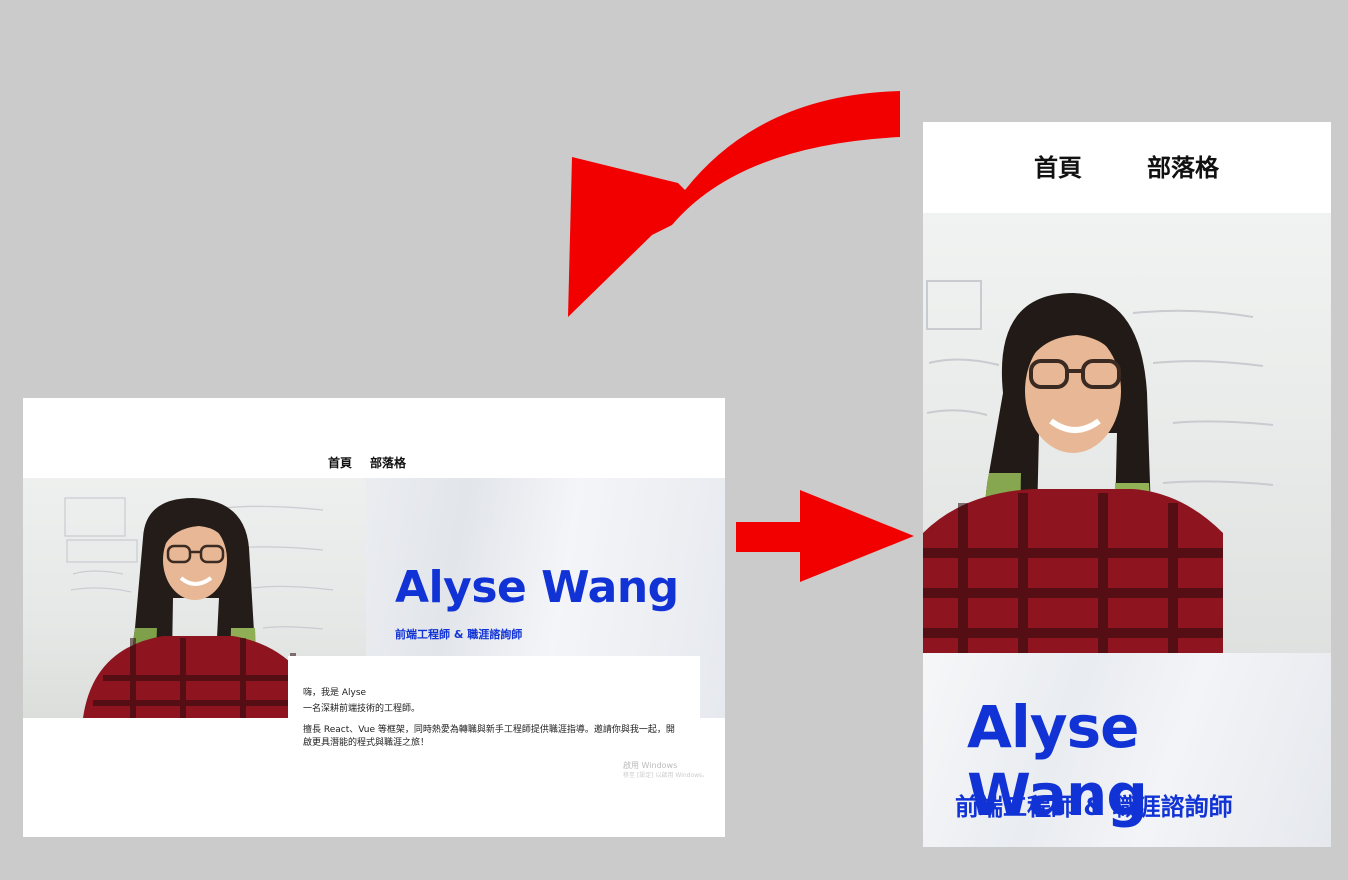 Image resolution: width=1348 pixels, height=880 pixels. What do you see at coordinates (734, 204) in the screenshot?
I see `curved-arrow-icon` at bounding box center [734, 204].